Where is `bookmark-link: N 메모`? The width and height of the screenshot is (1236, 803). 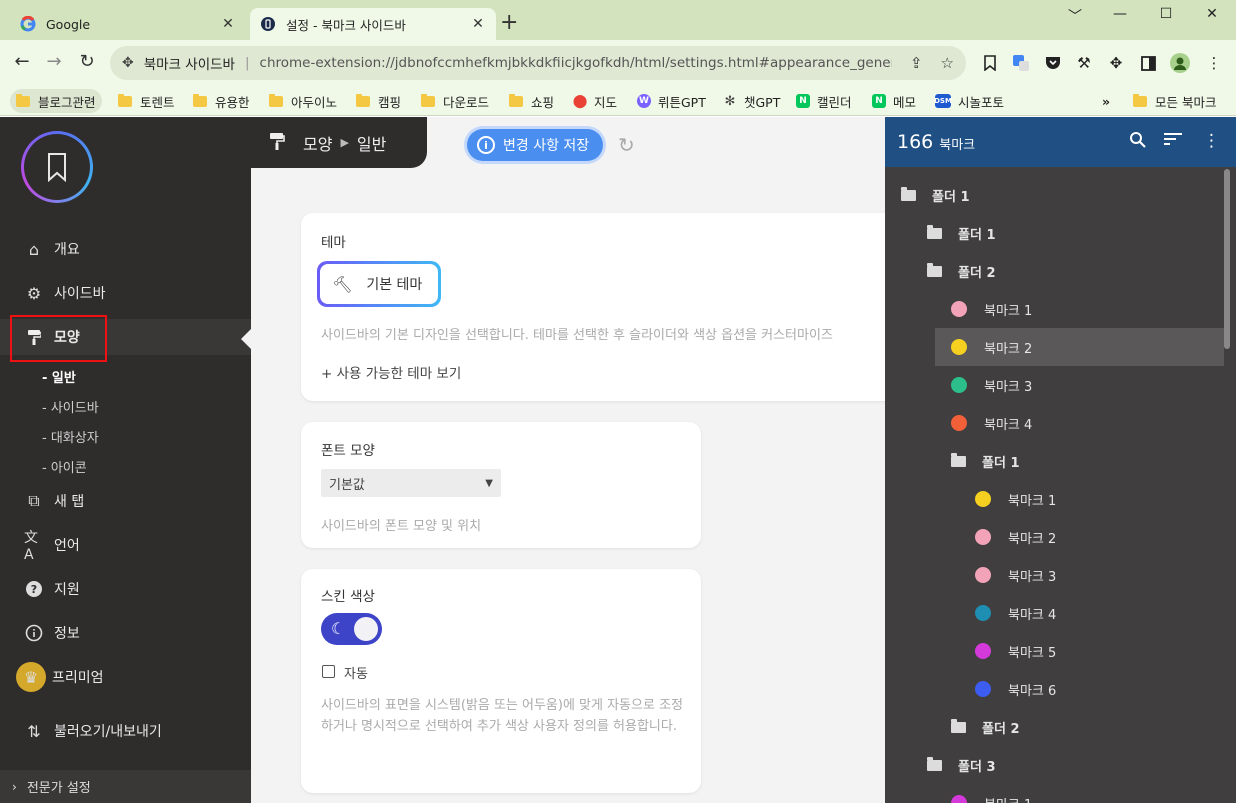
bookmark-link: N 메모 is located at coordinates (894, 101).